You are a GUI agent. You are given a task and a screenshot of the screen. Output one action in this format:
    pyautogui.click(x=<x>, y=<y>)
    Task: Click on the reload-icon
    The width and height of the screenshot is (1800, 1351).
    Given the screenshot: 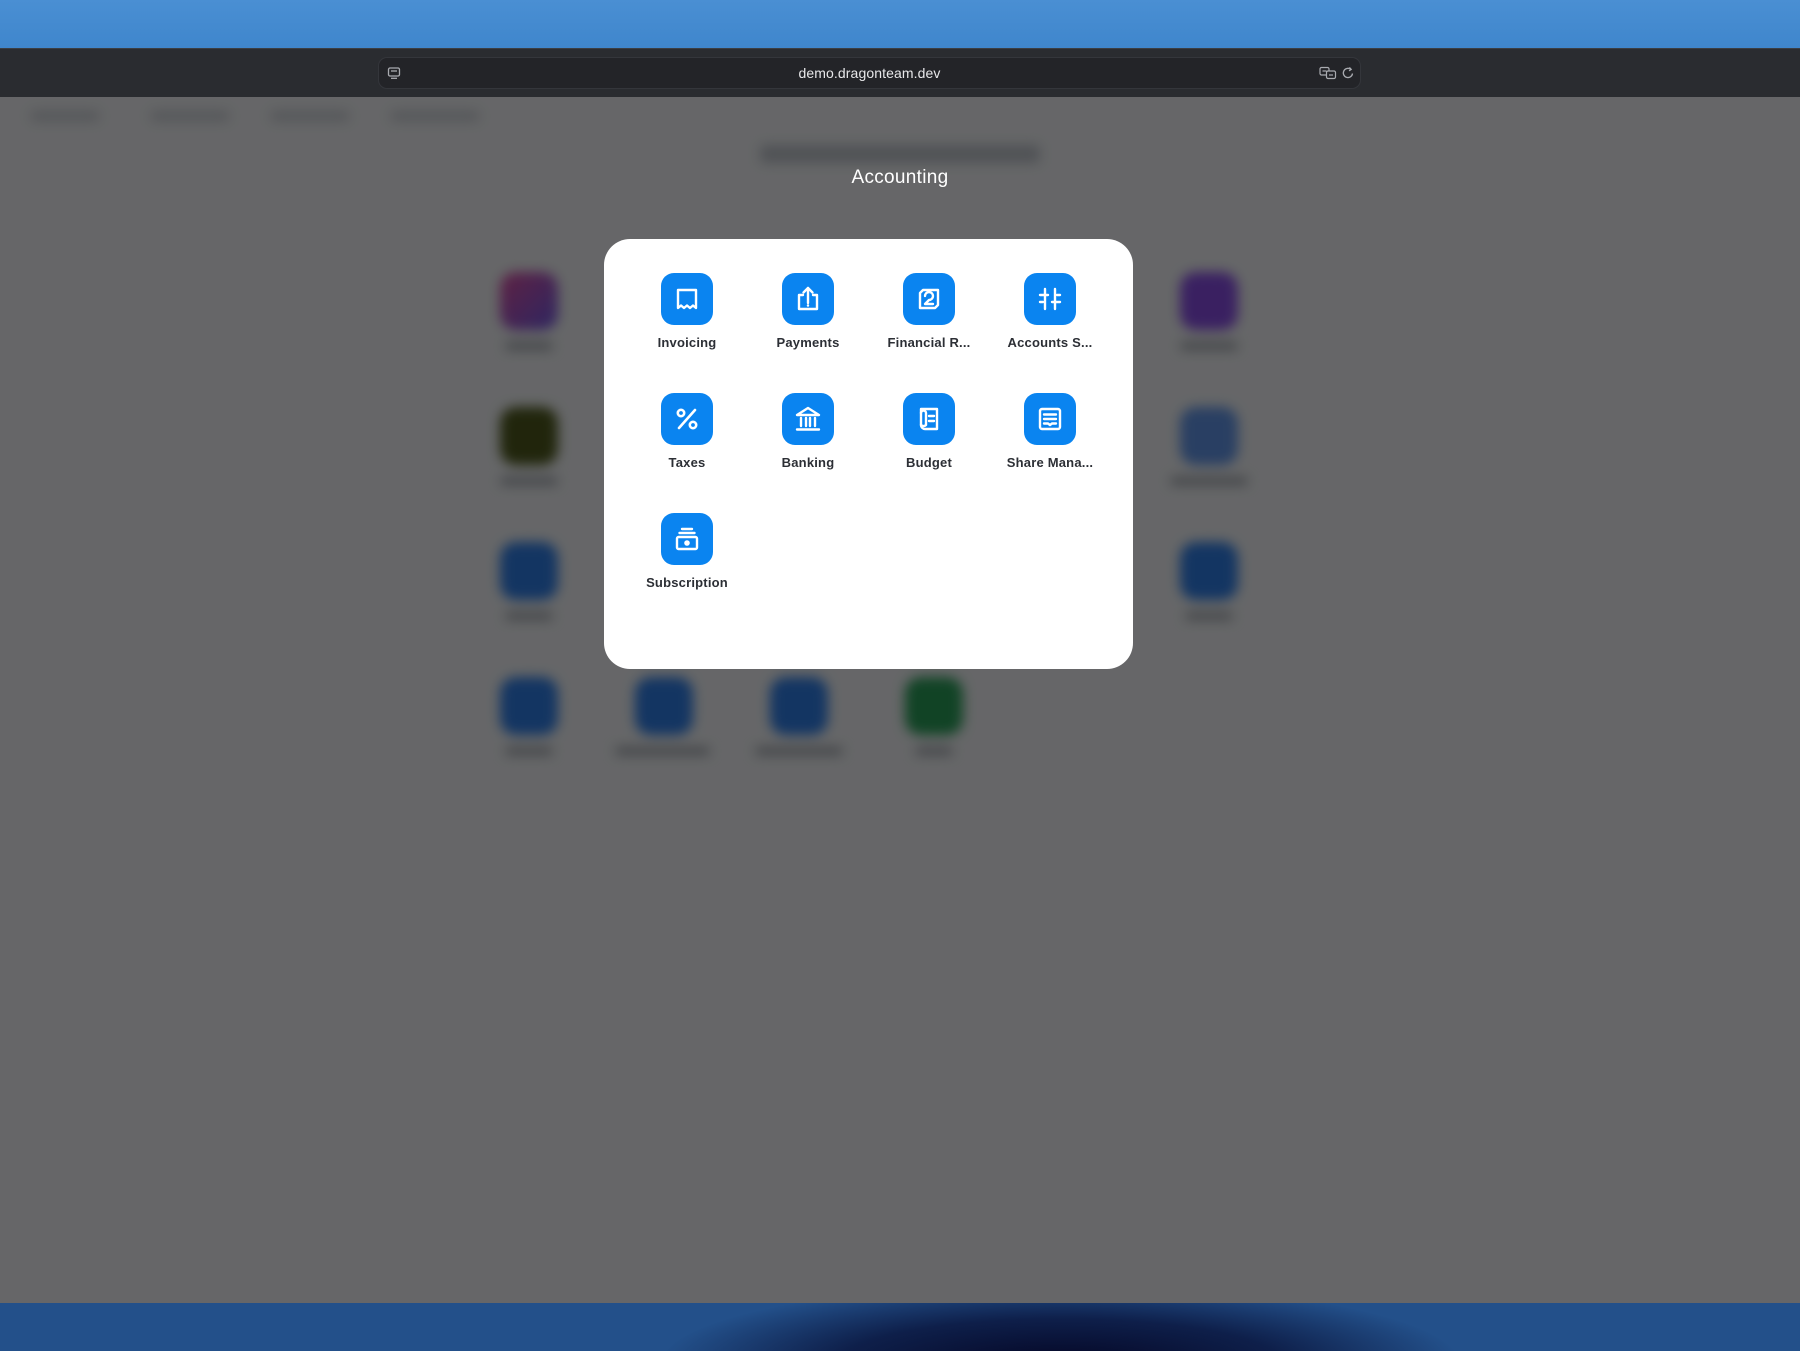 What is the action you would take?
    pyautogui.click(x=1348, y=73)
    